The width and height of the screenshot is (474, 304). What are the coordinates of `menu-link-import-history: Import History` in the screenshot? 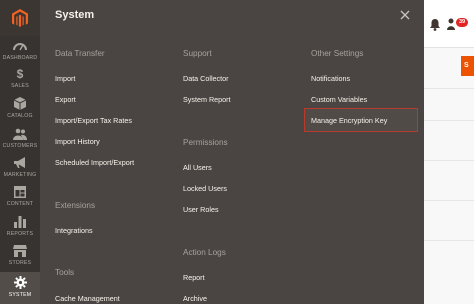 It's located at (77, 141).